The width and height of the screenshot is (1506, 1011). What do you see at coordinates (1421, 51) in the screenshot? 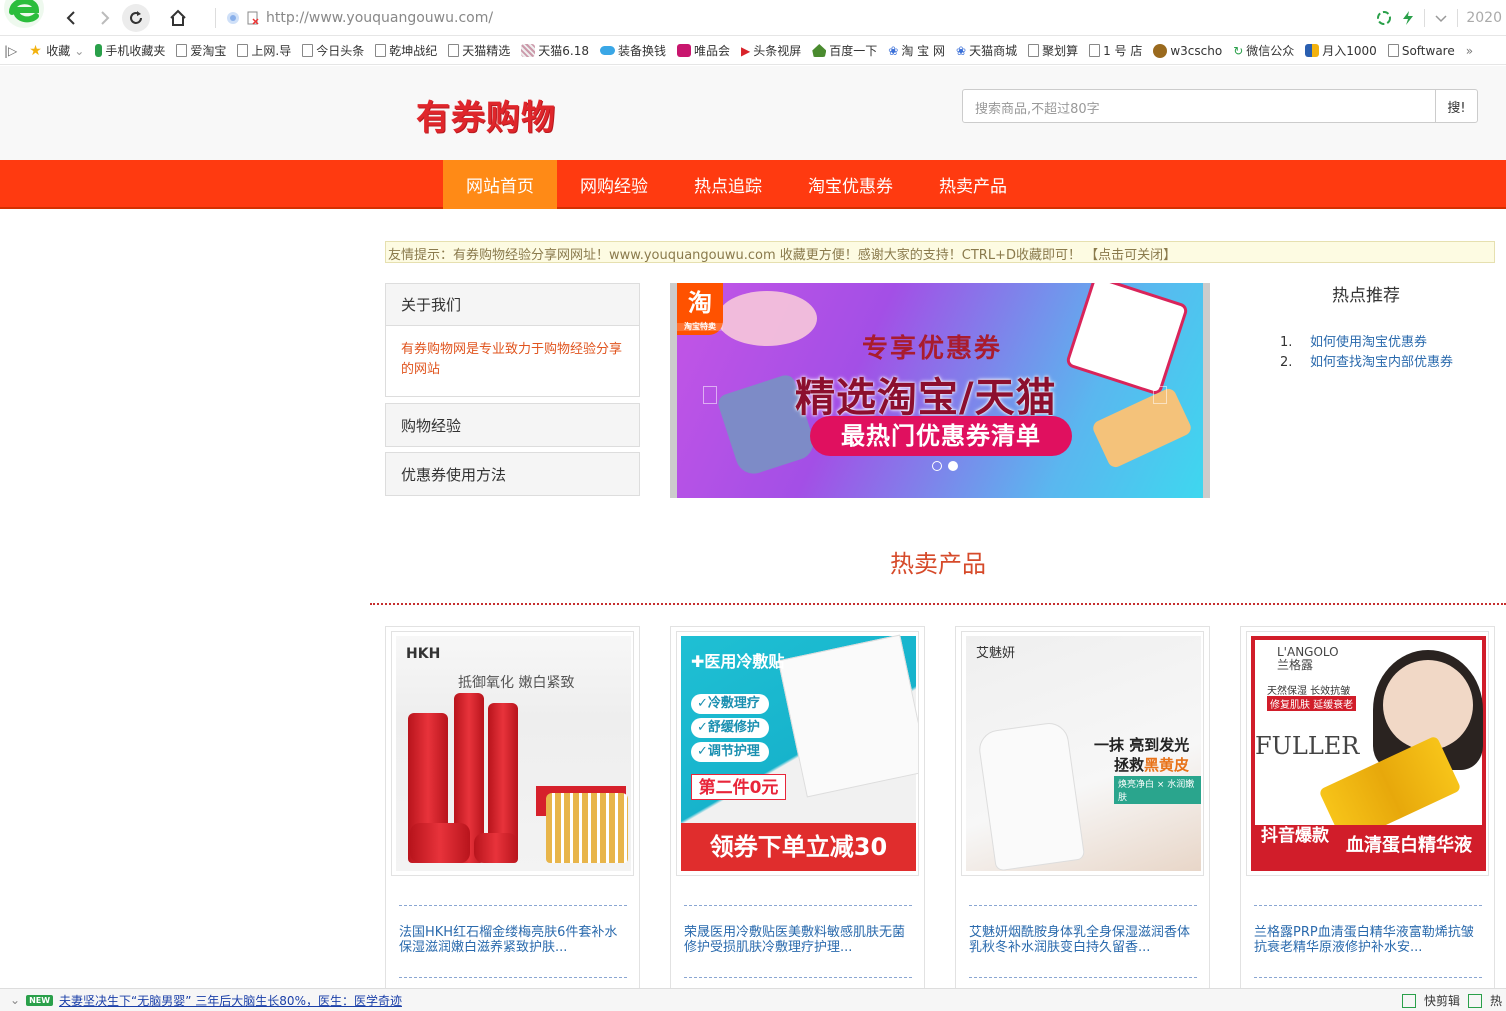
I see `bookmark-item: Software` at bounding box center [1421, 51].